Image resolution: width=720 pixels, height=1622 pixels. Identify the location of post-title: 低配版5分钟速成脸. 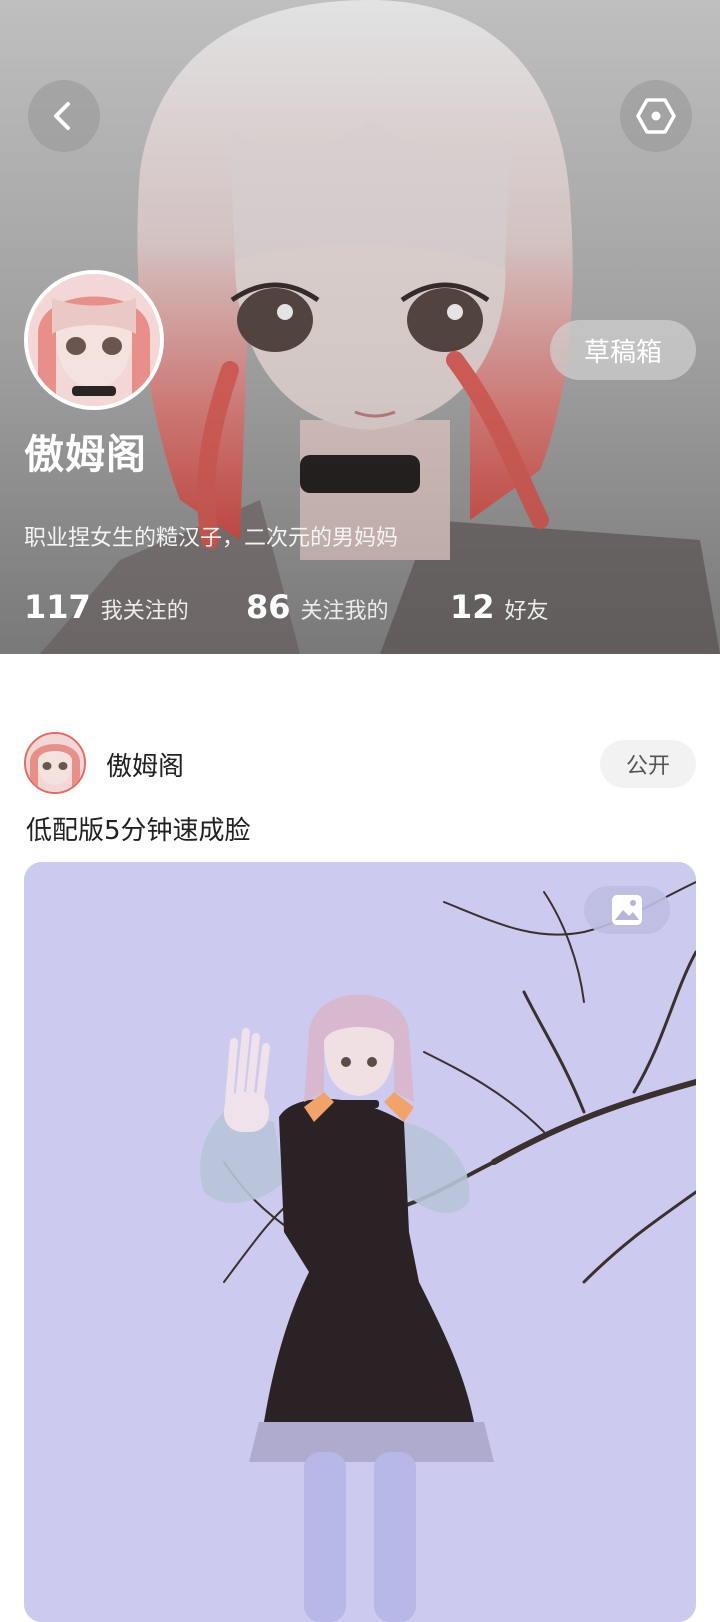
(138, 828).